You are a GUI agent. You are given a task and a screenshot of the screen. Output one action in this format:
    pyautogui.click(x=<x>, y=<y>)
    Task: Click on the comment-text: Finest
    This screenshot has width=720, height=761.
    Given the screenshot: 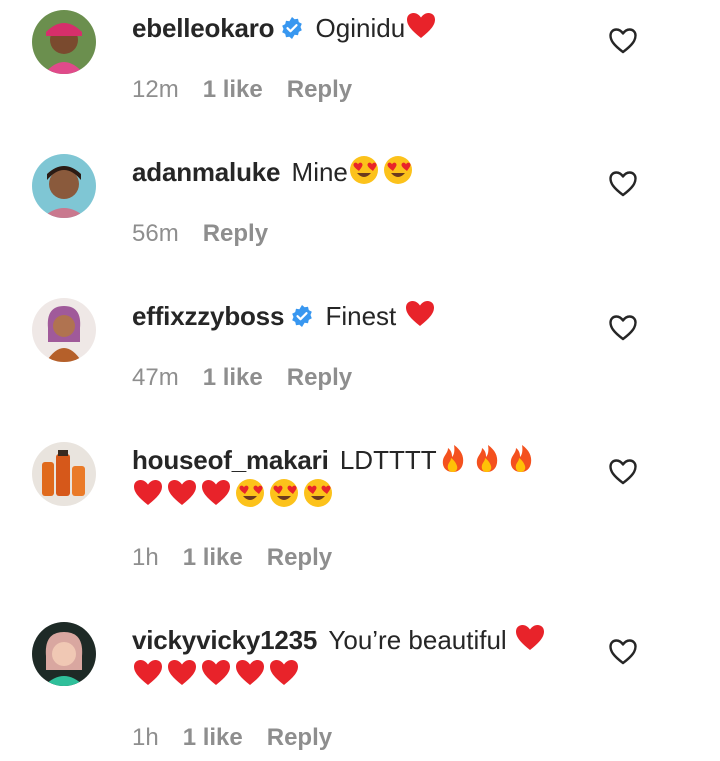 What is the action you would take?
    pyautogui.click(x=361, y=316)
    